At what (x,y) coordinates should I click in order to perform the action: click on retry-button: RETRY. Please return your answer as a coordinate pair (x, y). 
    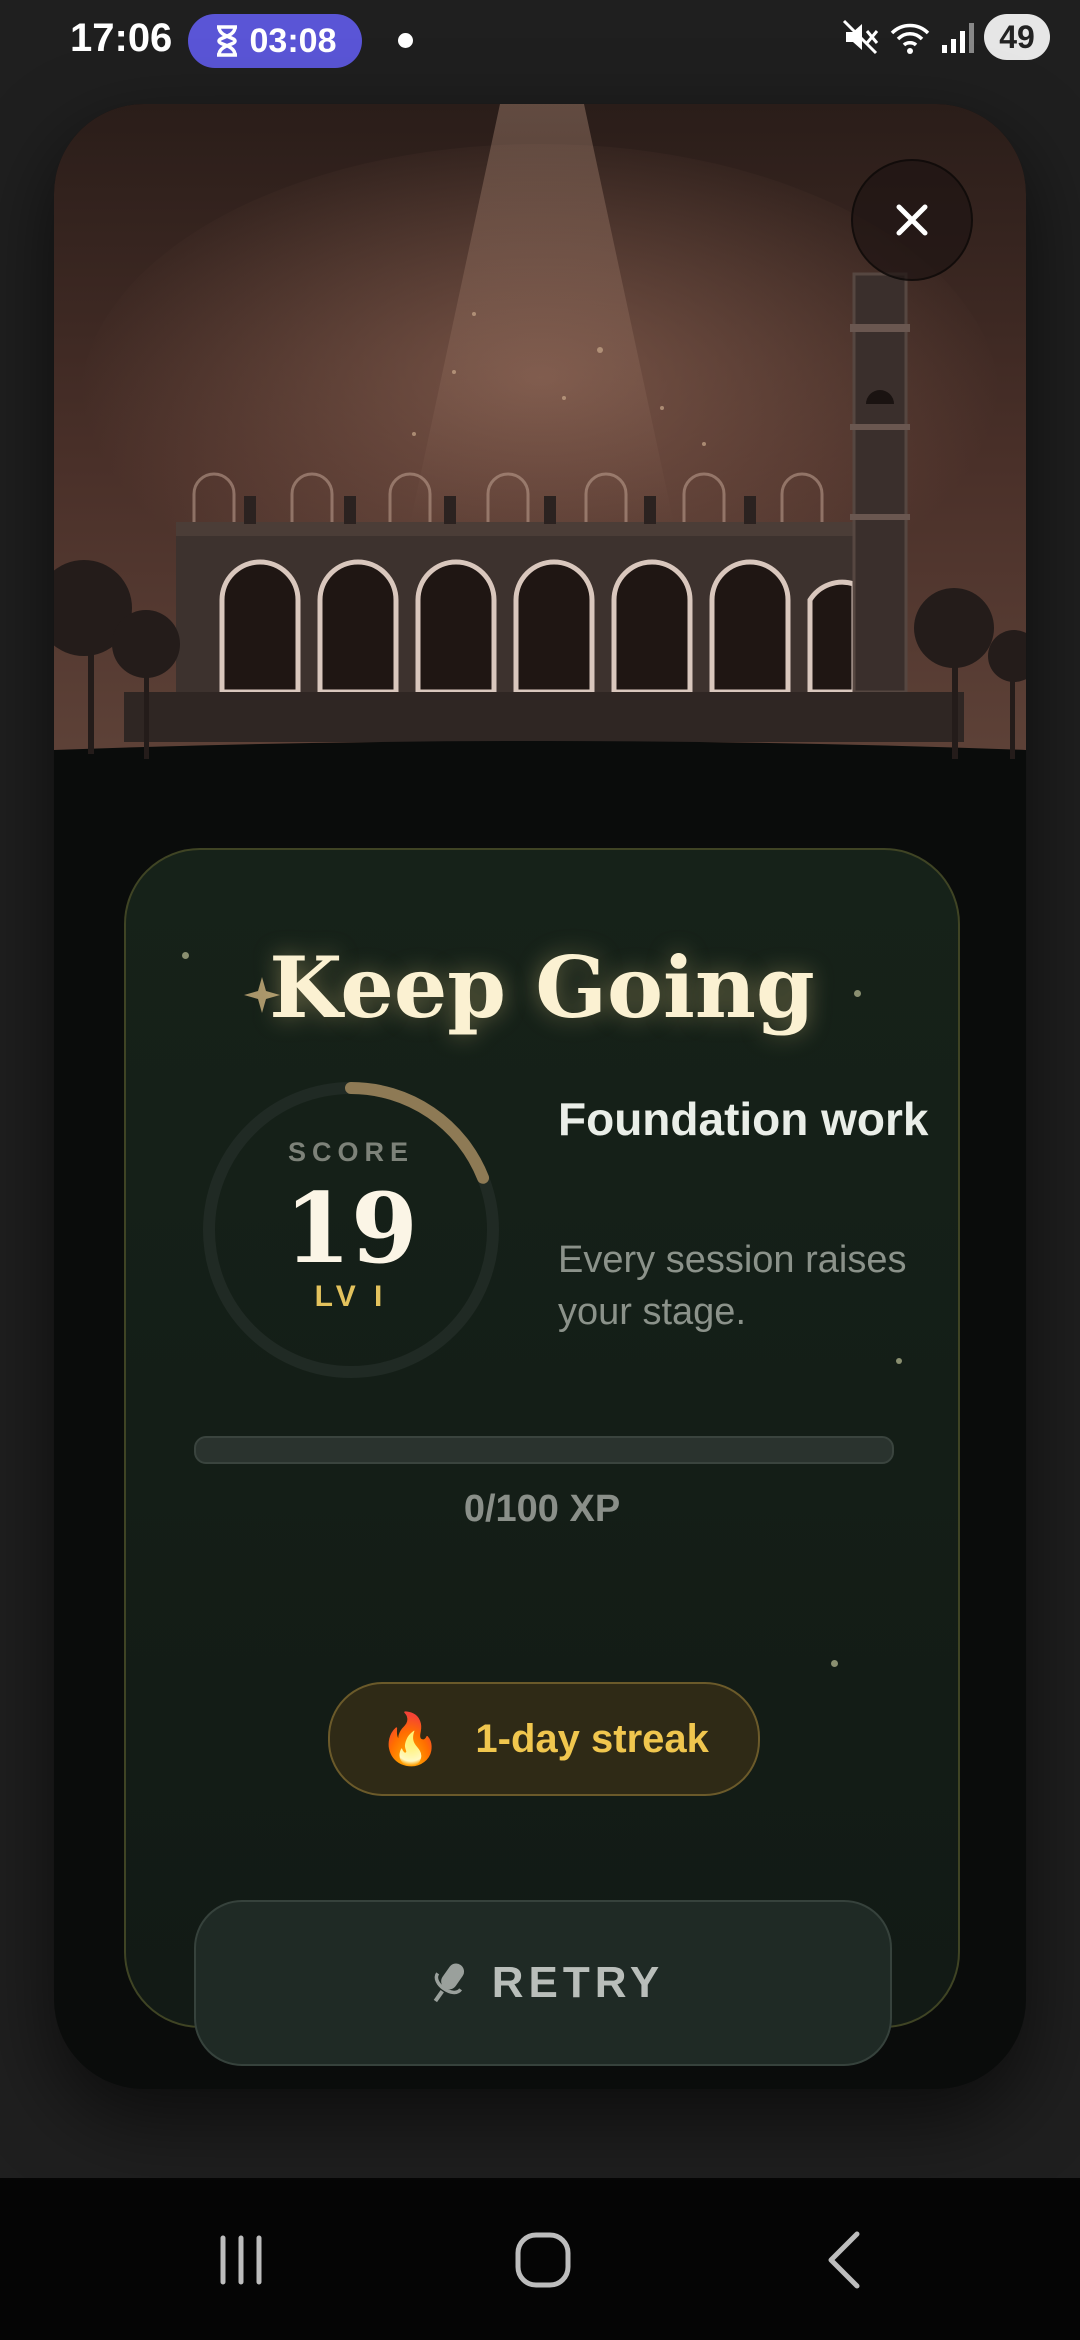
    Looking at the image, I should click on (543, 1983).